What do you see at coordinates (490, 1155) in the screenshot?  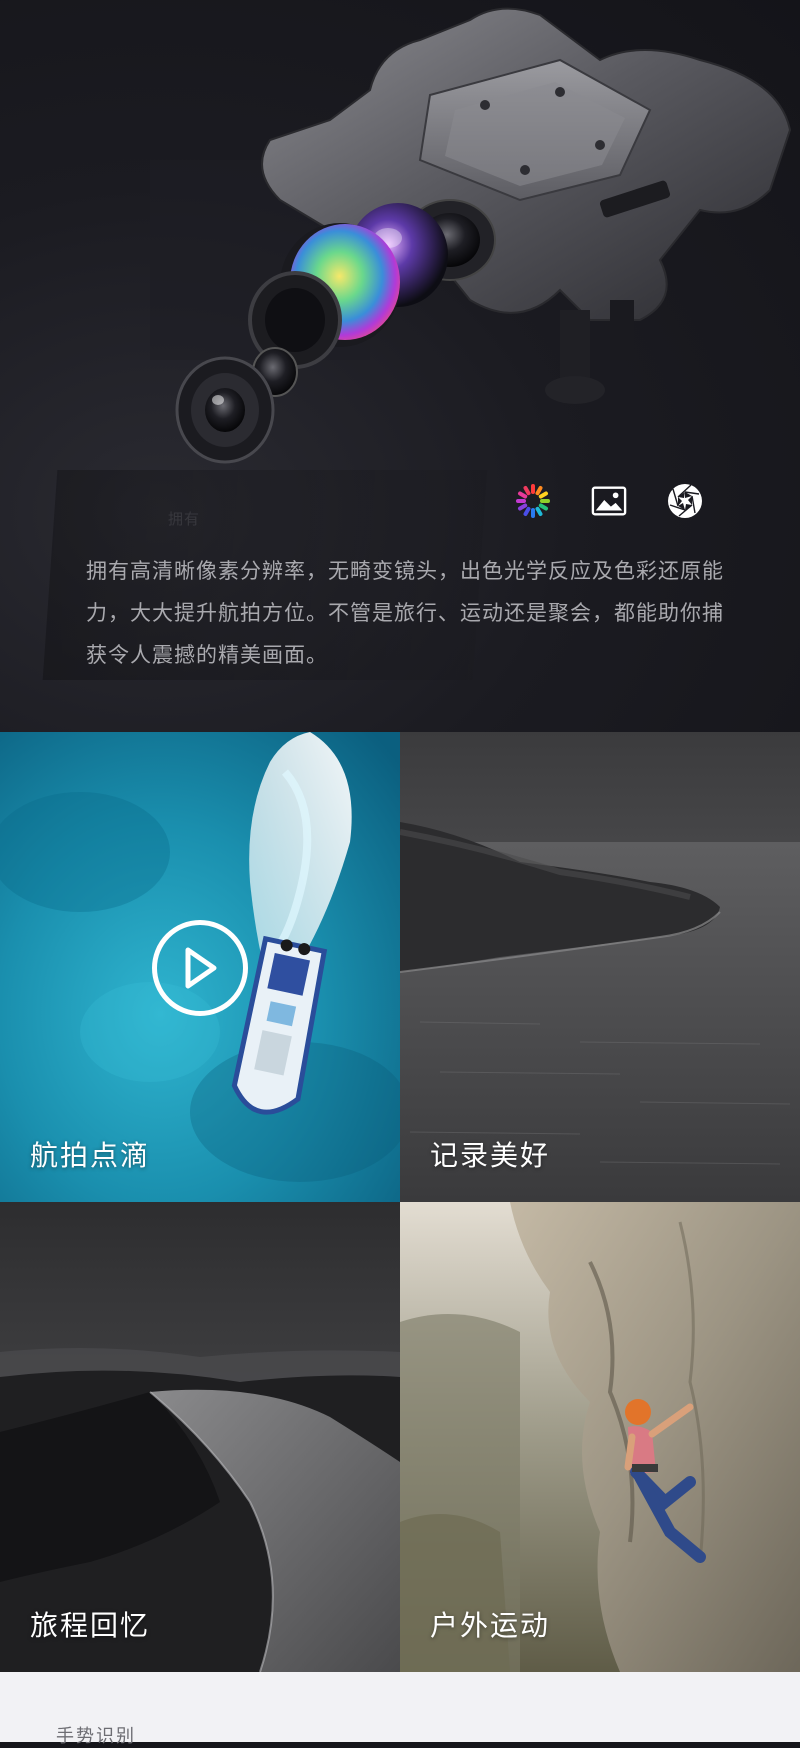 I see `tile-label: 记录美好` at bounding box center [490, 1155].